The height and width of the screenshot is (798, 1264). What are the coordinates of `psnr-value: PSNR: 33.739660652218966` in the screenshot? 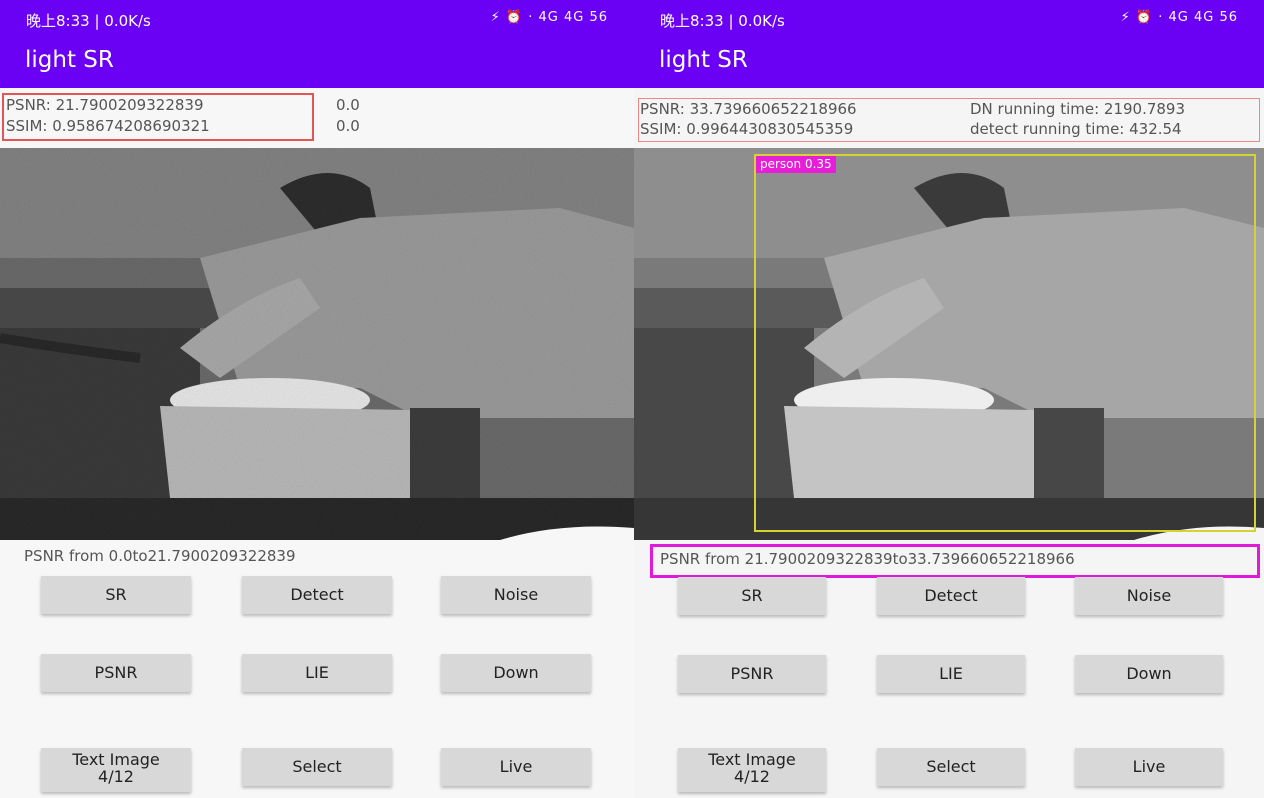 It's located at (748, 109).